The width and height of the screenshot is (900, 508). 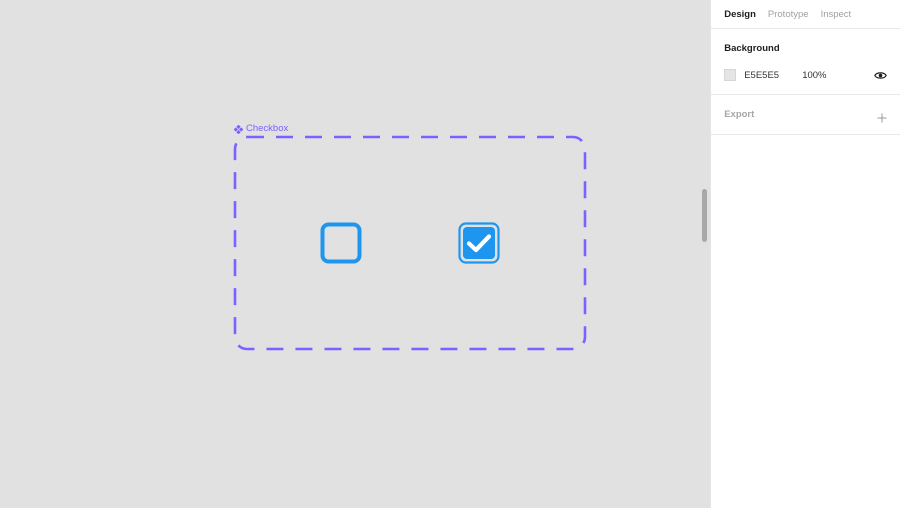 What do you see at coordinates (805, 115) in the screenshot?
I see `export-section: Export` at bounding box center [805, 115].